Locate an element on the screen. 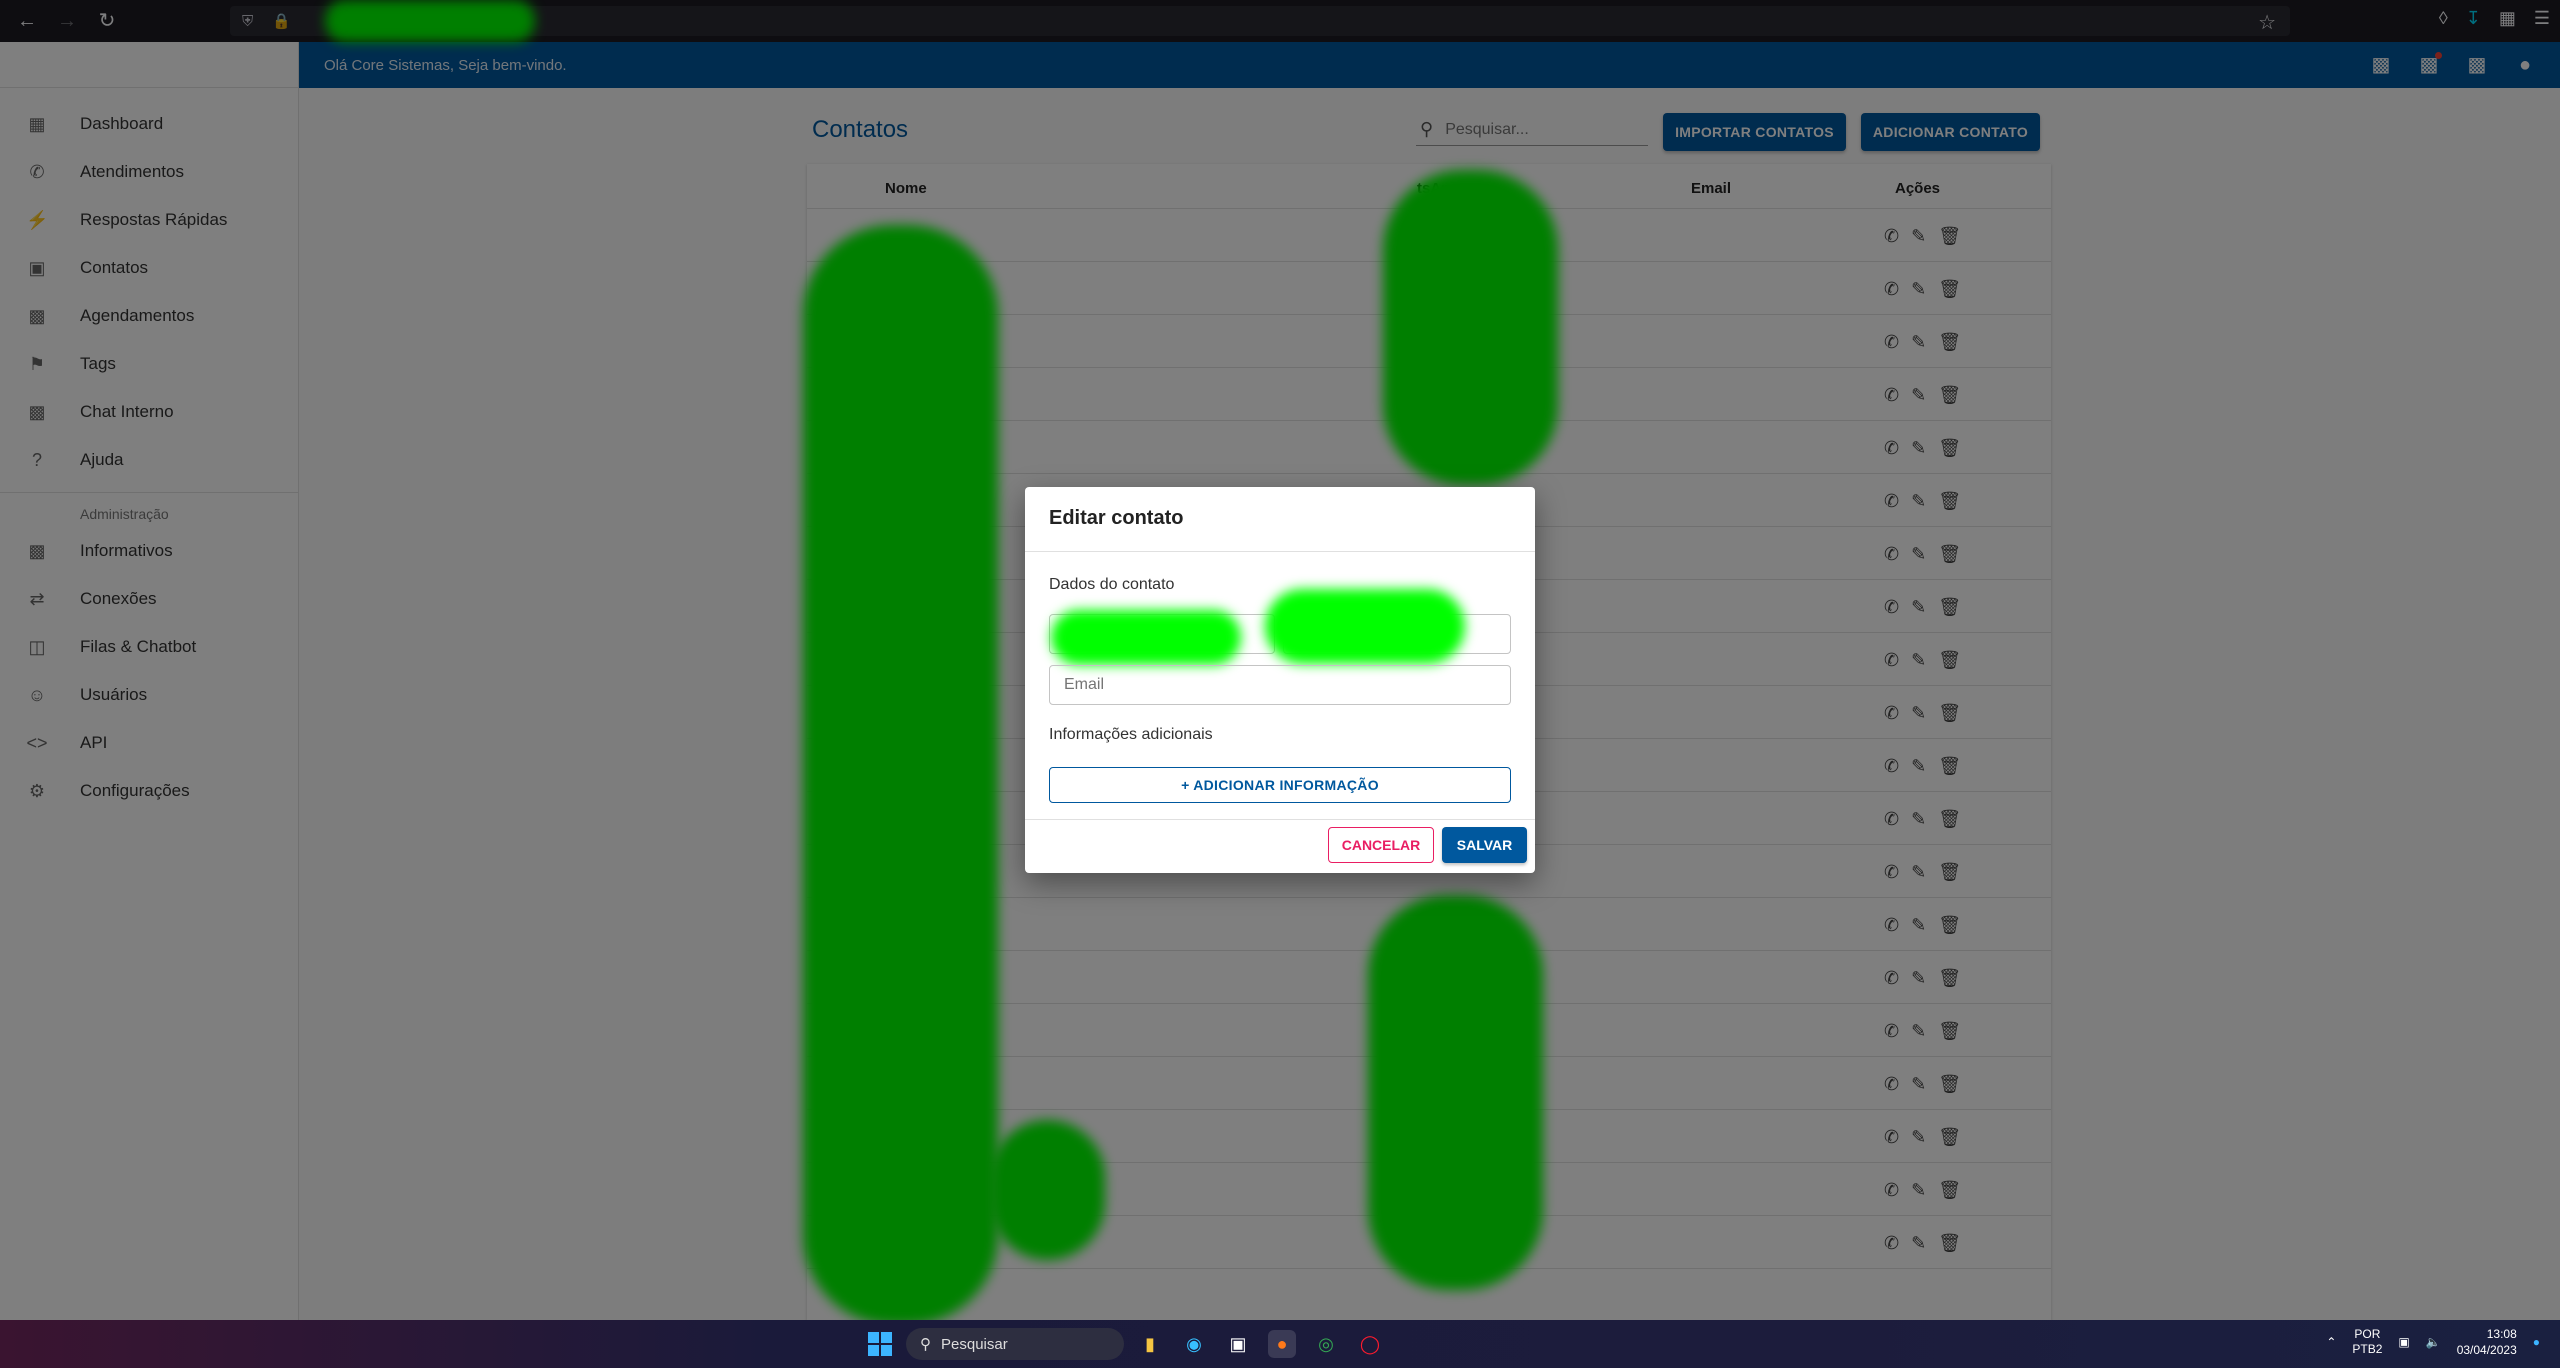 The image size is (2560, 1368). add-info-button: + ADICIONAR INFORMAÇÃO is located at coordinates (1280, 785).